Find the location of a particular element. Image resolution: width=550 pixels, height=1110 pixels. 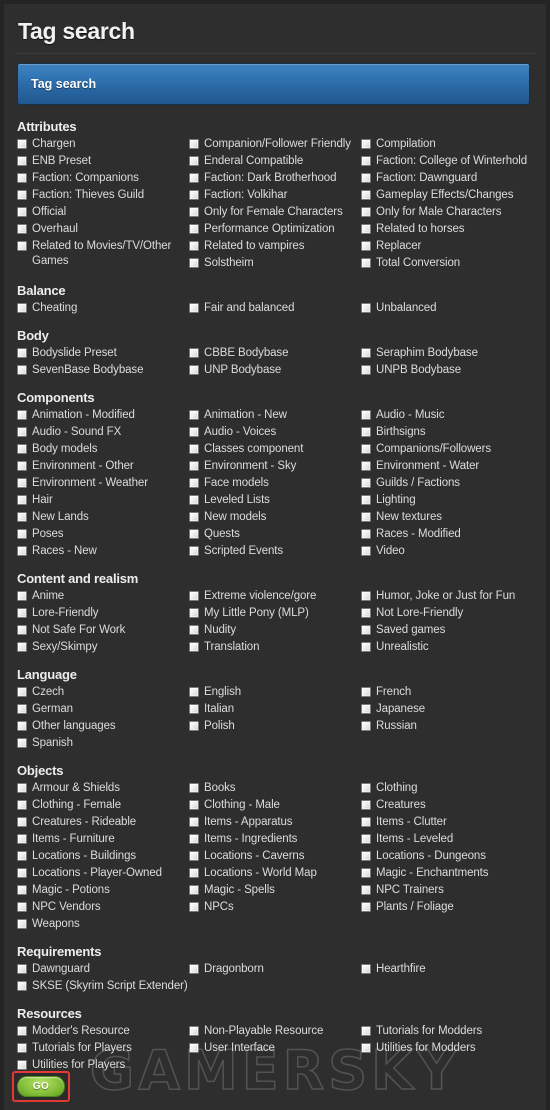

tag-option: Items - Apparatus is located at coordinates (275, 822).